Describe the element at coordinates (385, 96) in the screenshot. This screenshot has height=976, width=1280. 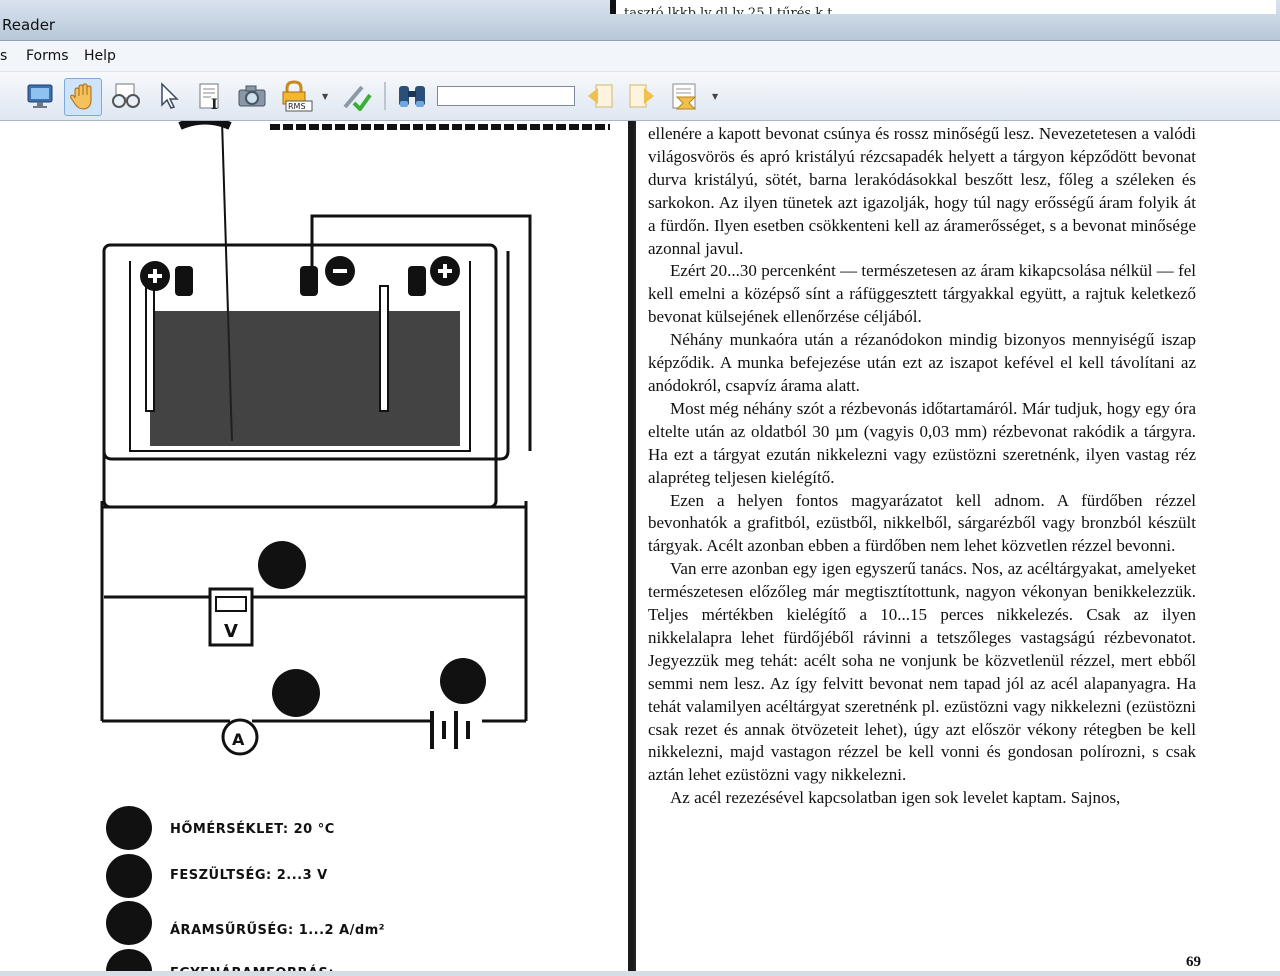
I see `toolbar-separator` at that location.